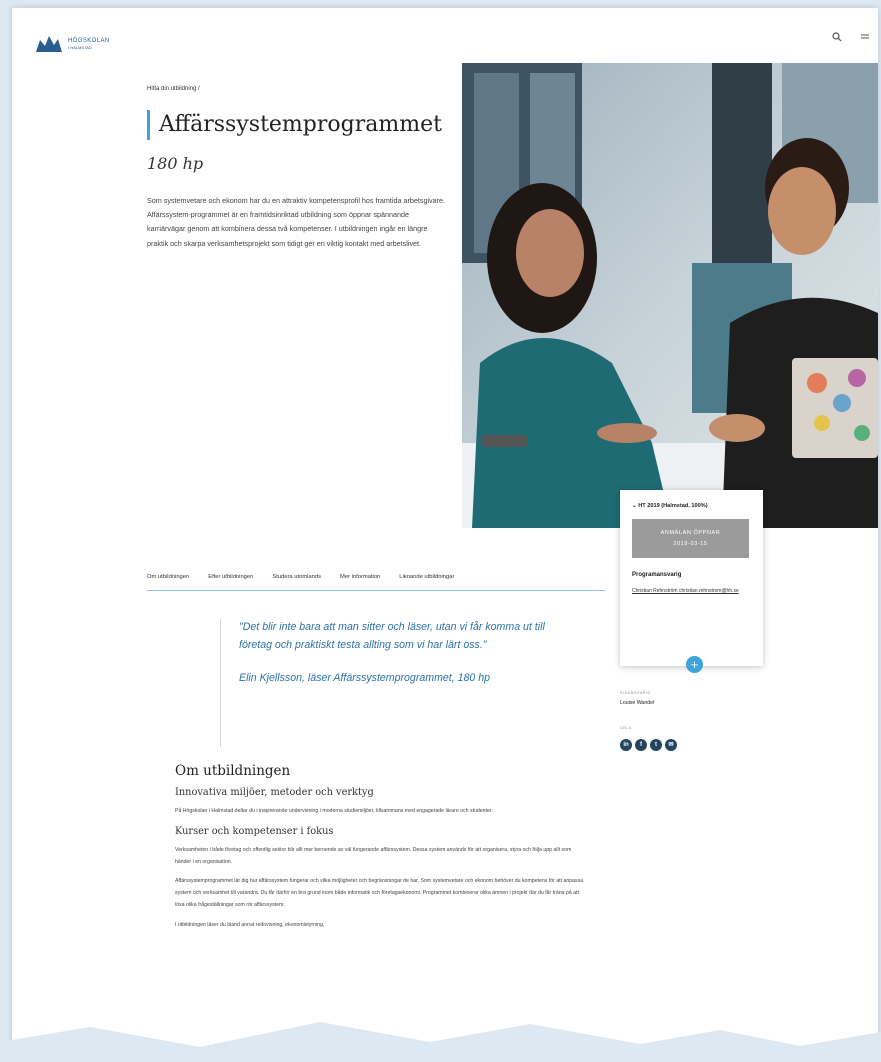  What do you see at coordinates (89, 41) in the screenshot?
I see `logo-text: HÖGSKOLAN` at bounding box center [89, 41].